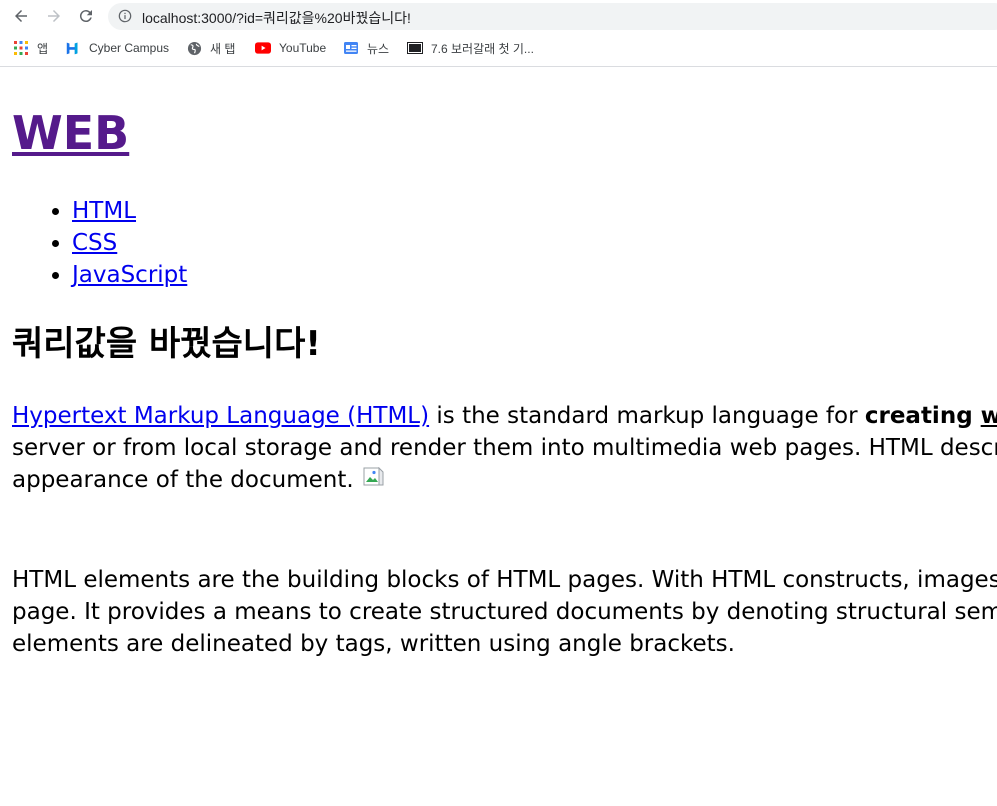 The height and width of the screenshot is (806, 997). What do you see at coordinates (194, 48) in the screenshot?
I see `globe-icon` at bounding box center [194, 48].